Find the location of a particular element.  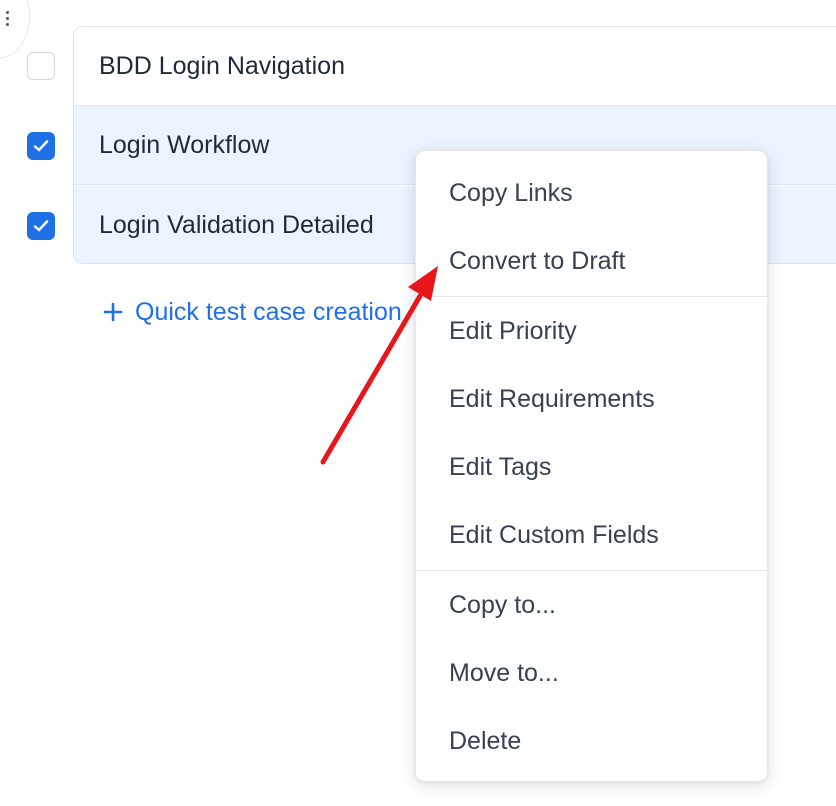

row-checkbox-login-workflow is located at coordinates (41, 146).